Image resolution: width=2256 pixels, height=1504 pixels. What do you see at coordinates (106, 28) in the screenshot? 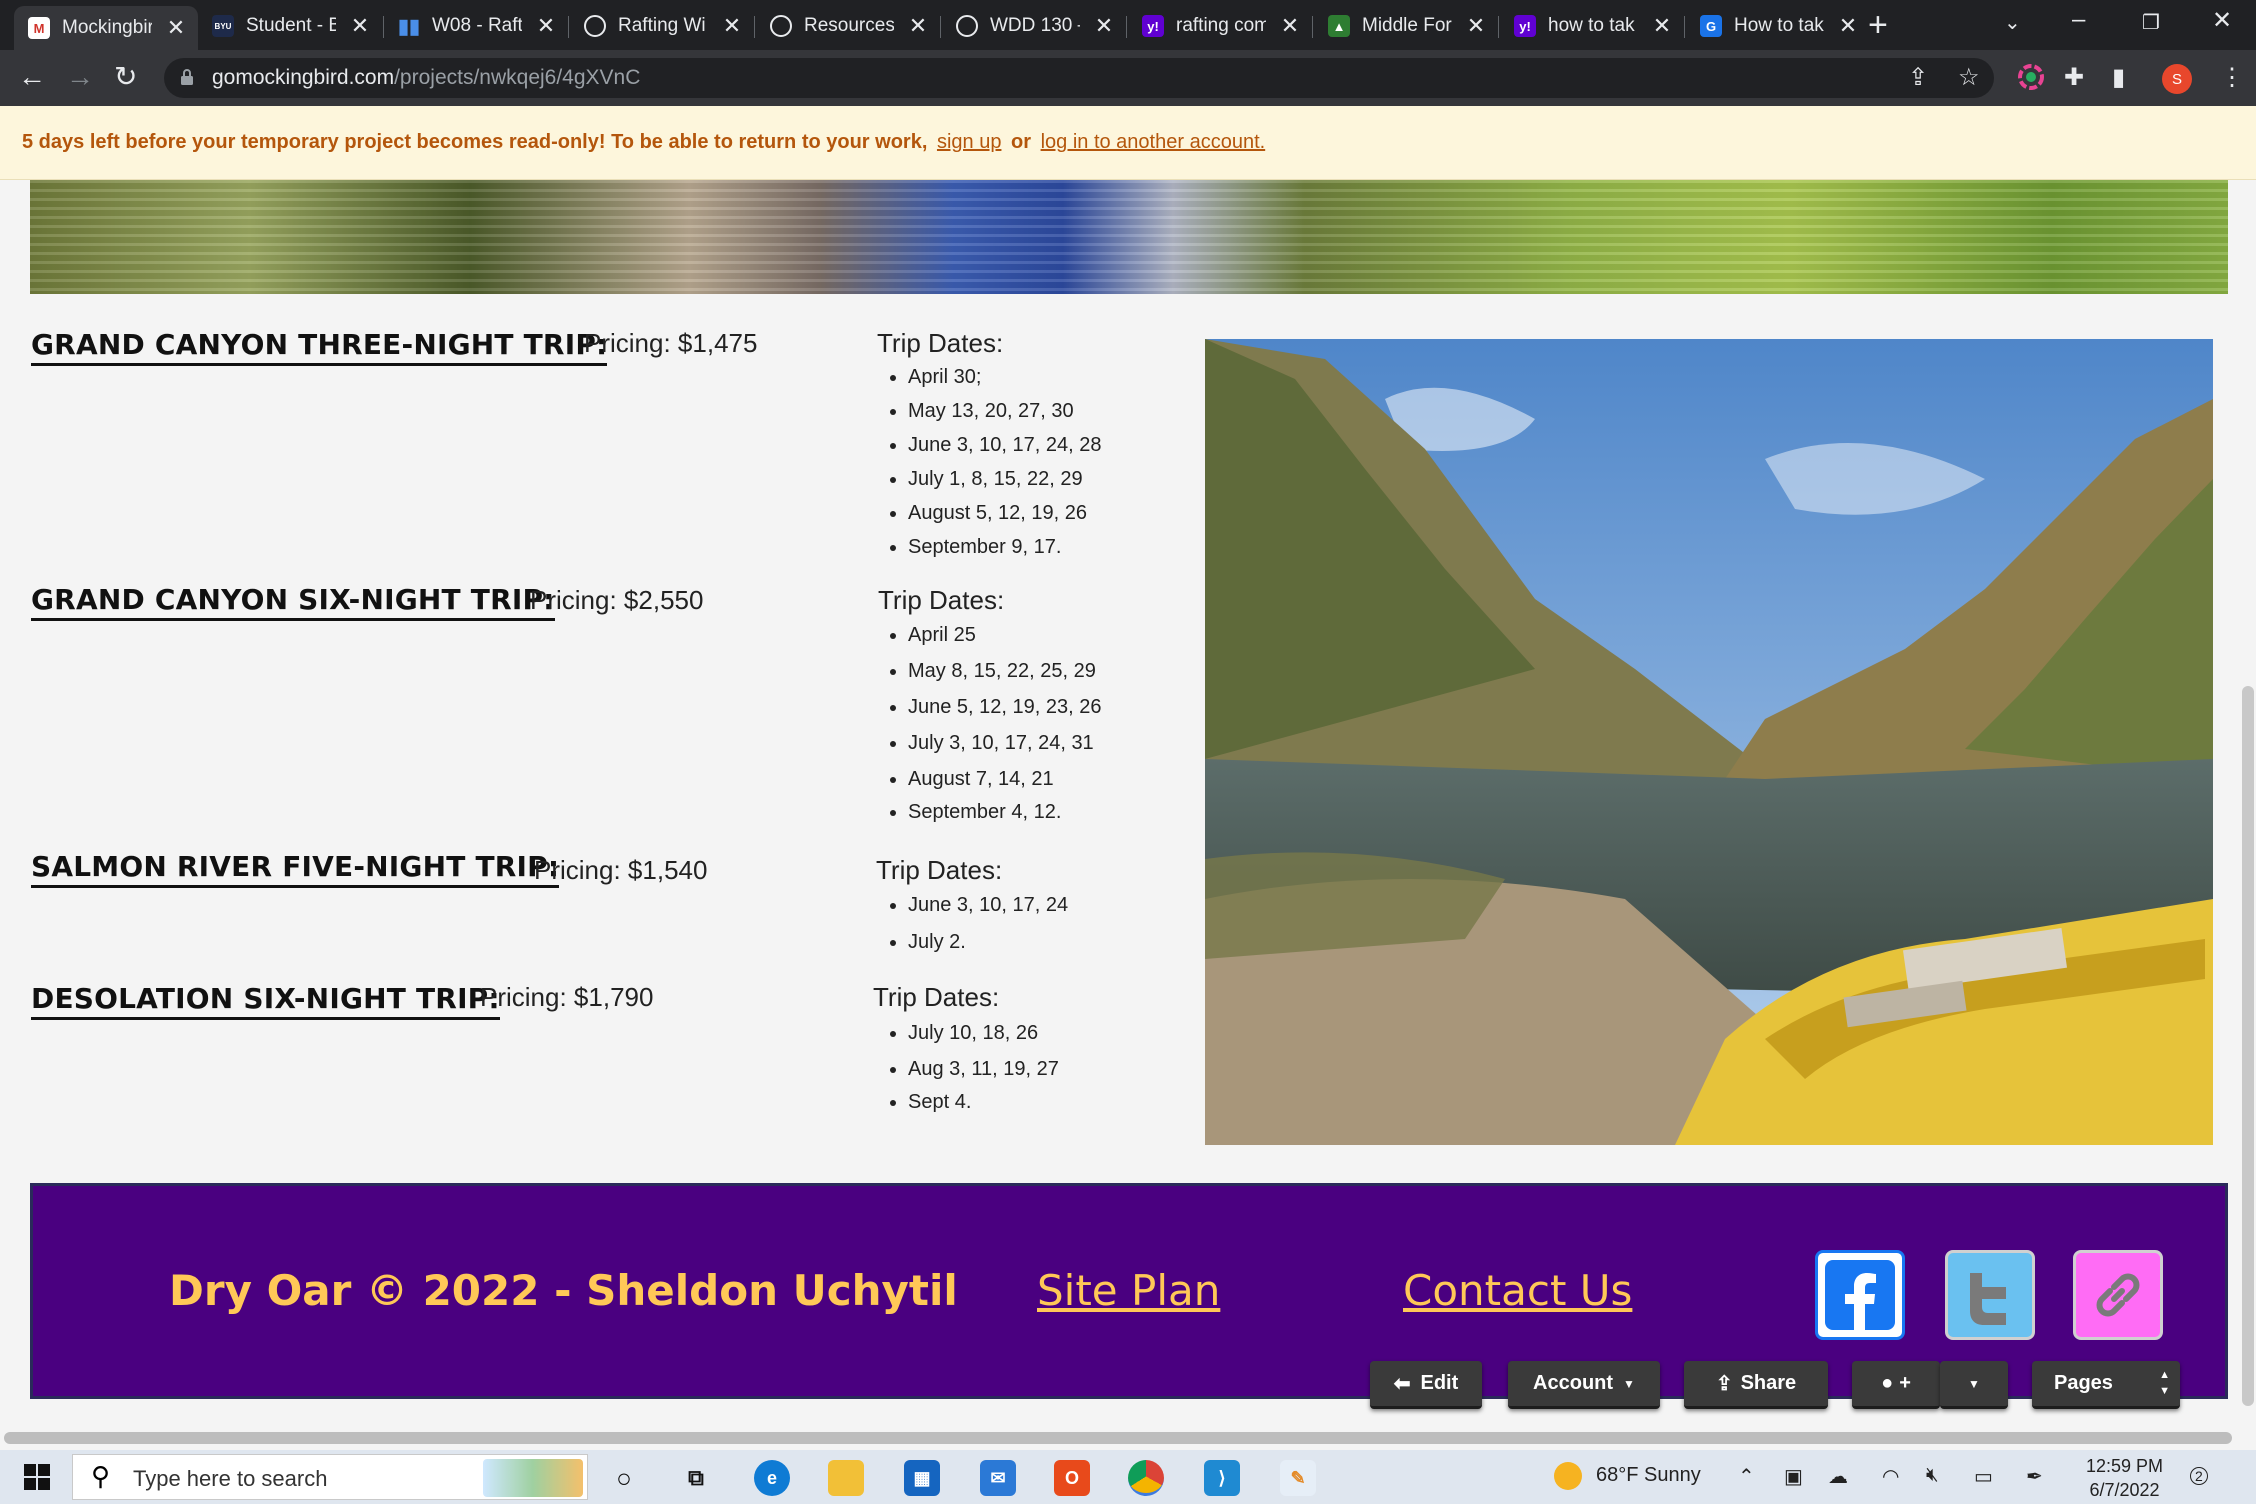
I see `tab-mockingbird: M Mockingbird ✕` at bounding box center [106, 28].